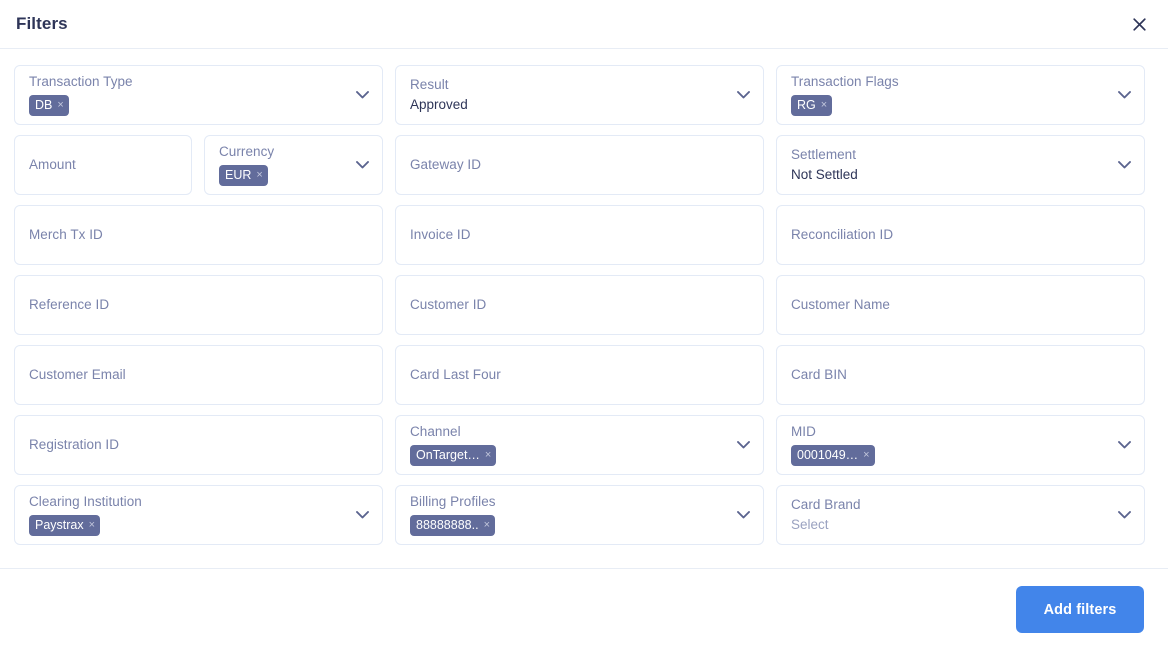 This screenshot has height=650, width=1168. Describe the element at coordinates (840, 304) in the screenshot. I see `filter-label-customer_name: Customer Name` at that location.